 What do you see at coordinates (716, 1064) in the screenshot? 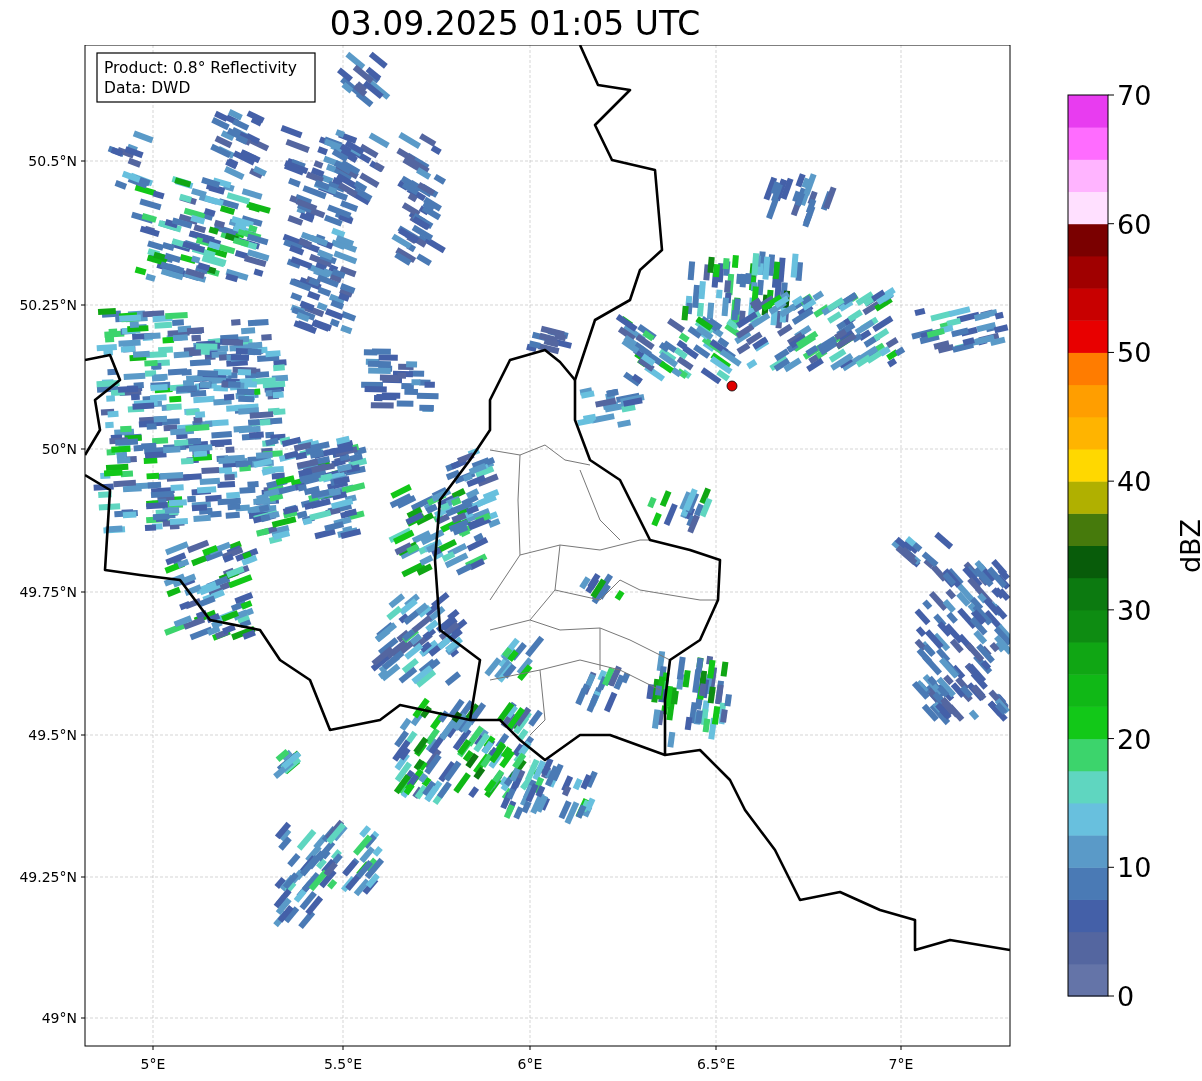
I see `x-tick-label: 6.5°E` at bounding box center [716, 1064].